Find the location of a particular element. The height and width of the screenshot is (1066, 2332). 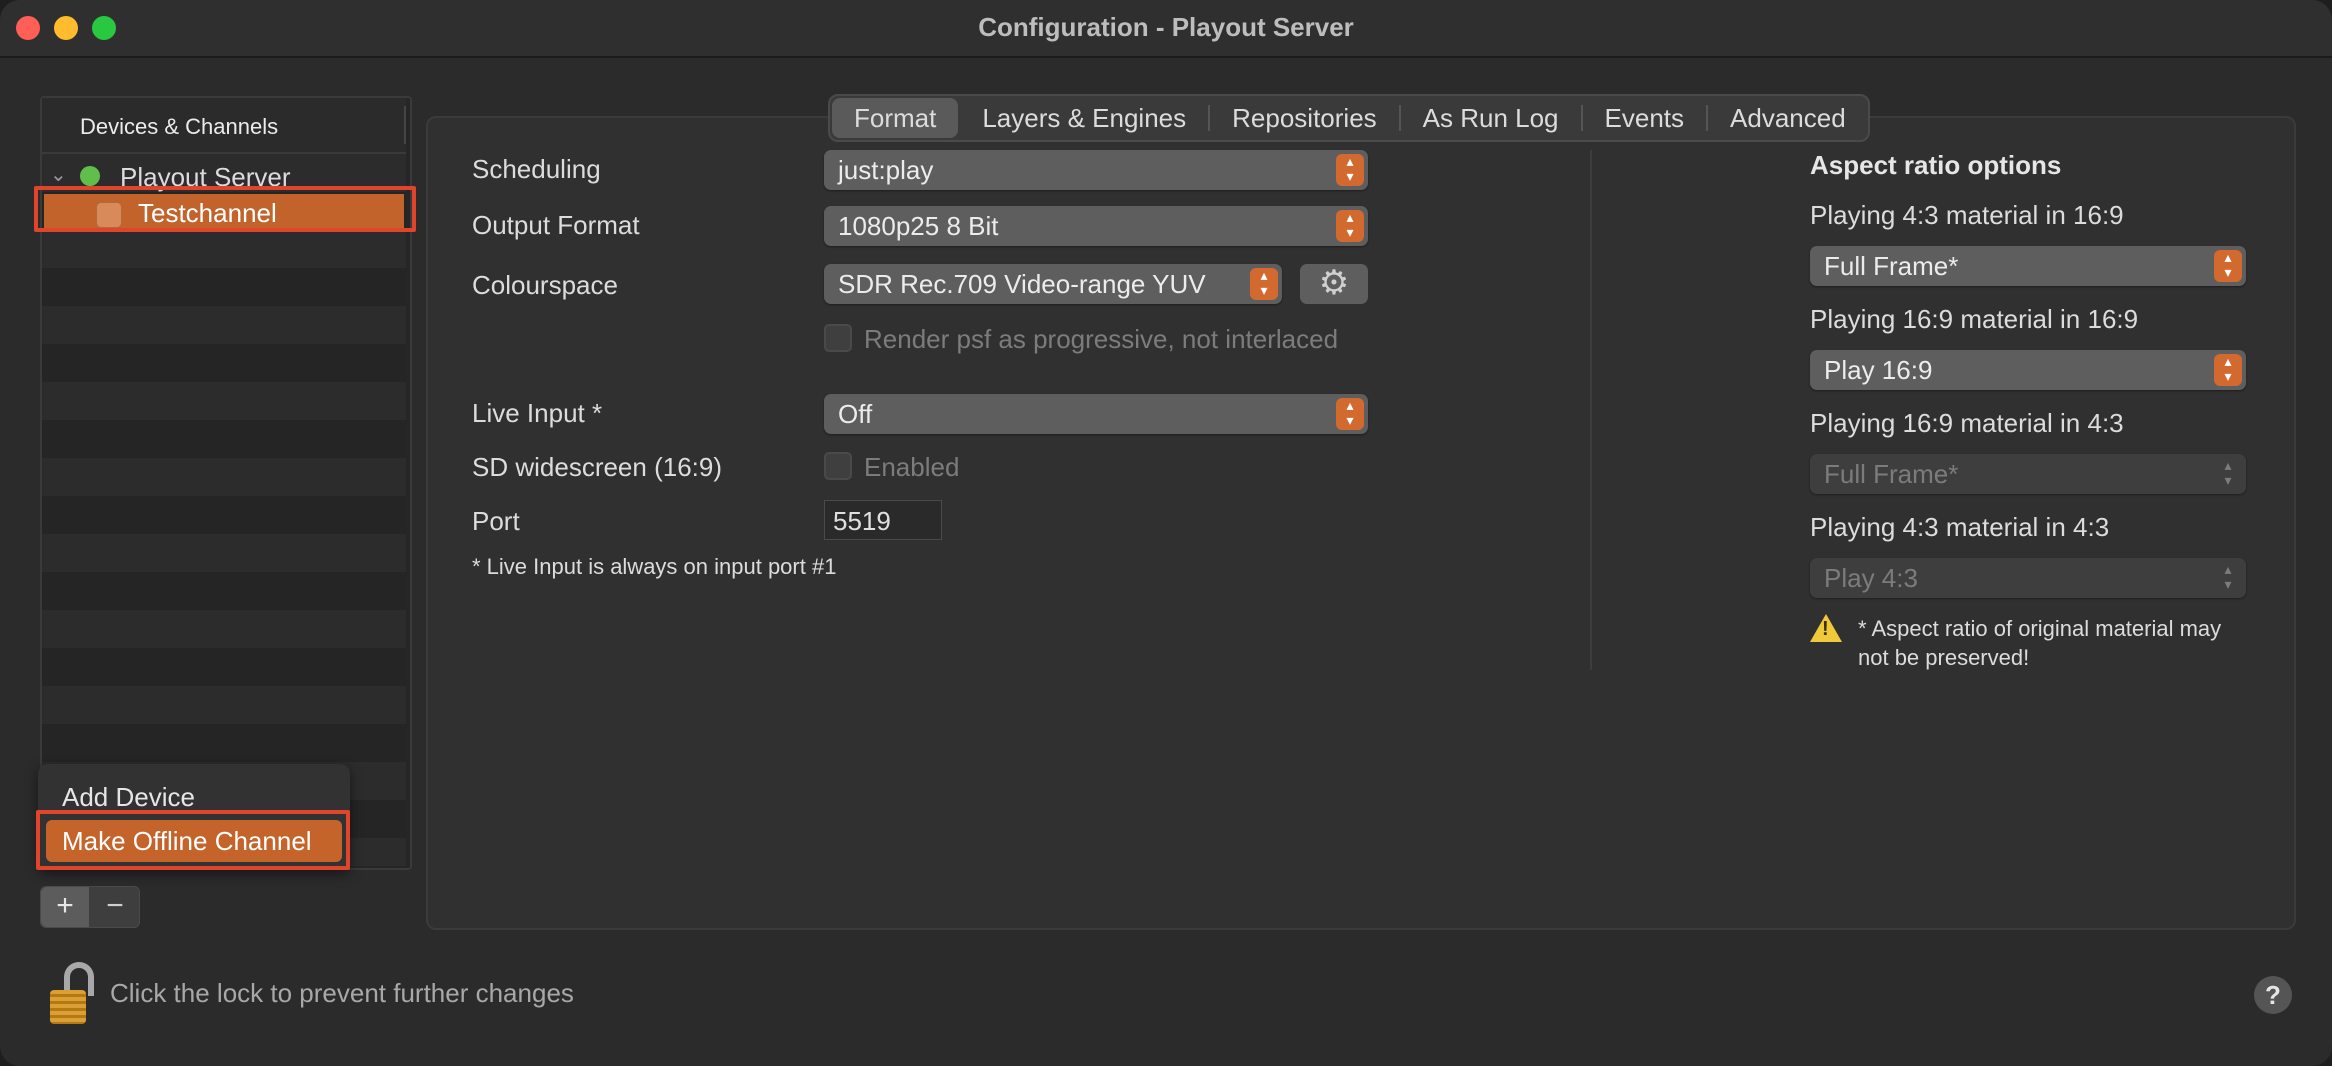

live-input-value: Off is located at coordinates (855, 414).